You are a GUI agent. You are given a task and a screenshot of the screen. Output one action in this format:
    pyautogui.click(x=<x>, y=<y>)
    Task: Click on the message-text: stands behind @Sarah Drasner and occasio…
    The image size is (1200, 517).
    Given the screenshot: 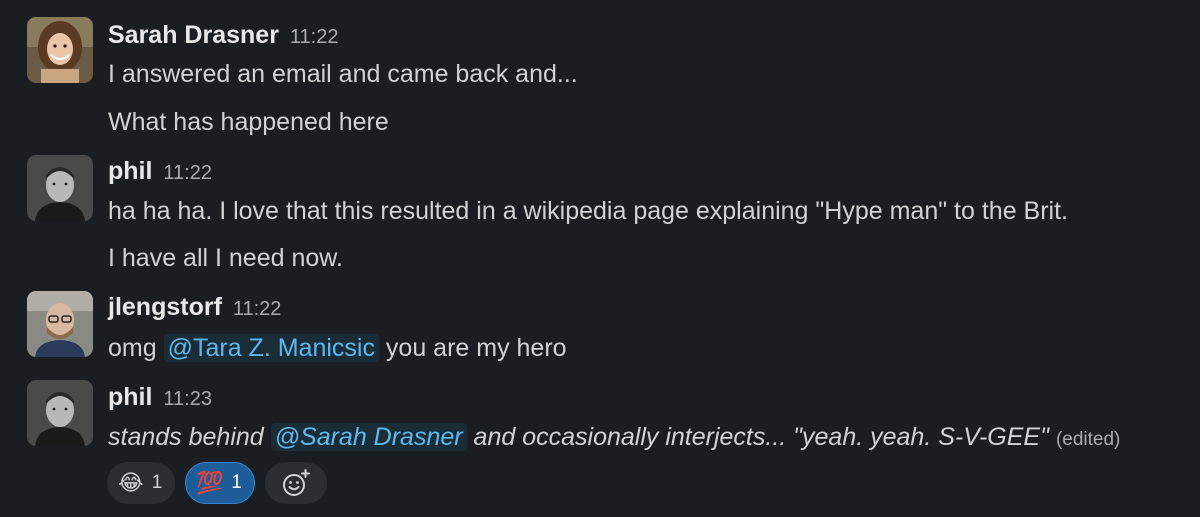 What is the action you would take?
    pyautogui.click(x=614, y=438)
    